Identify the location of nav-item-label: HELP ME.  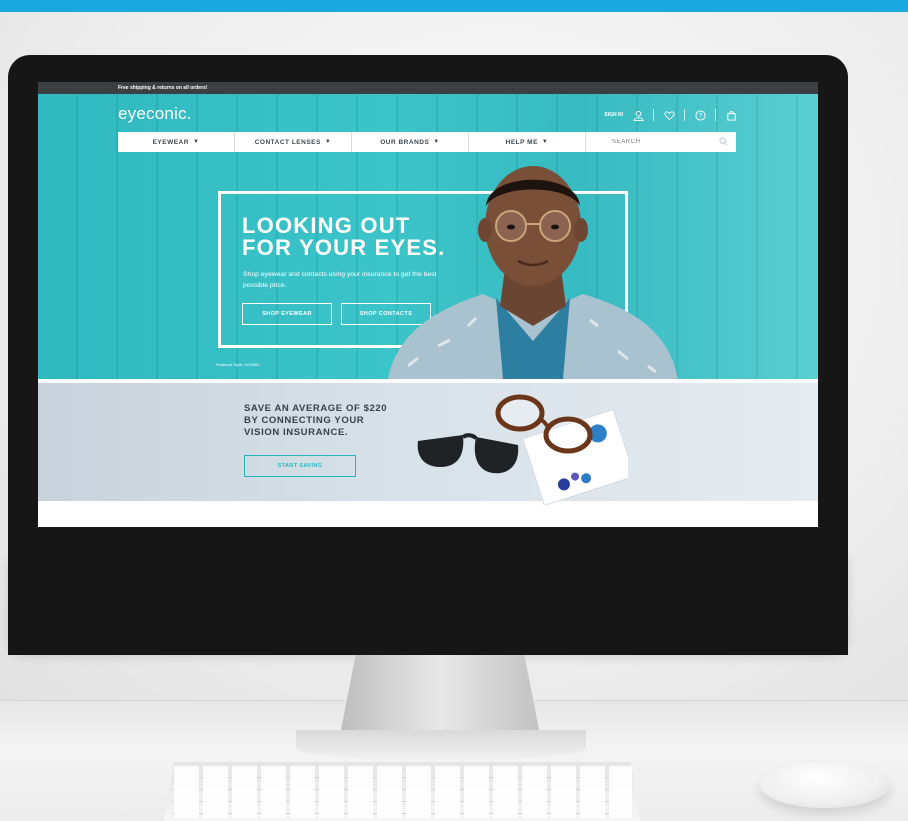
(521, 142).